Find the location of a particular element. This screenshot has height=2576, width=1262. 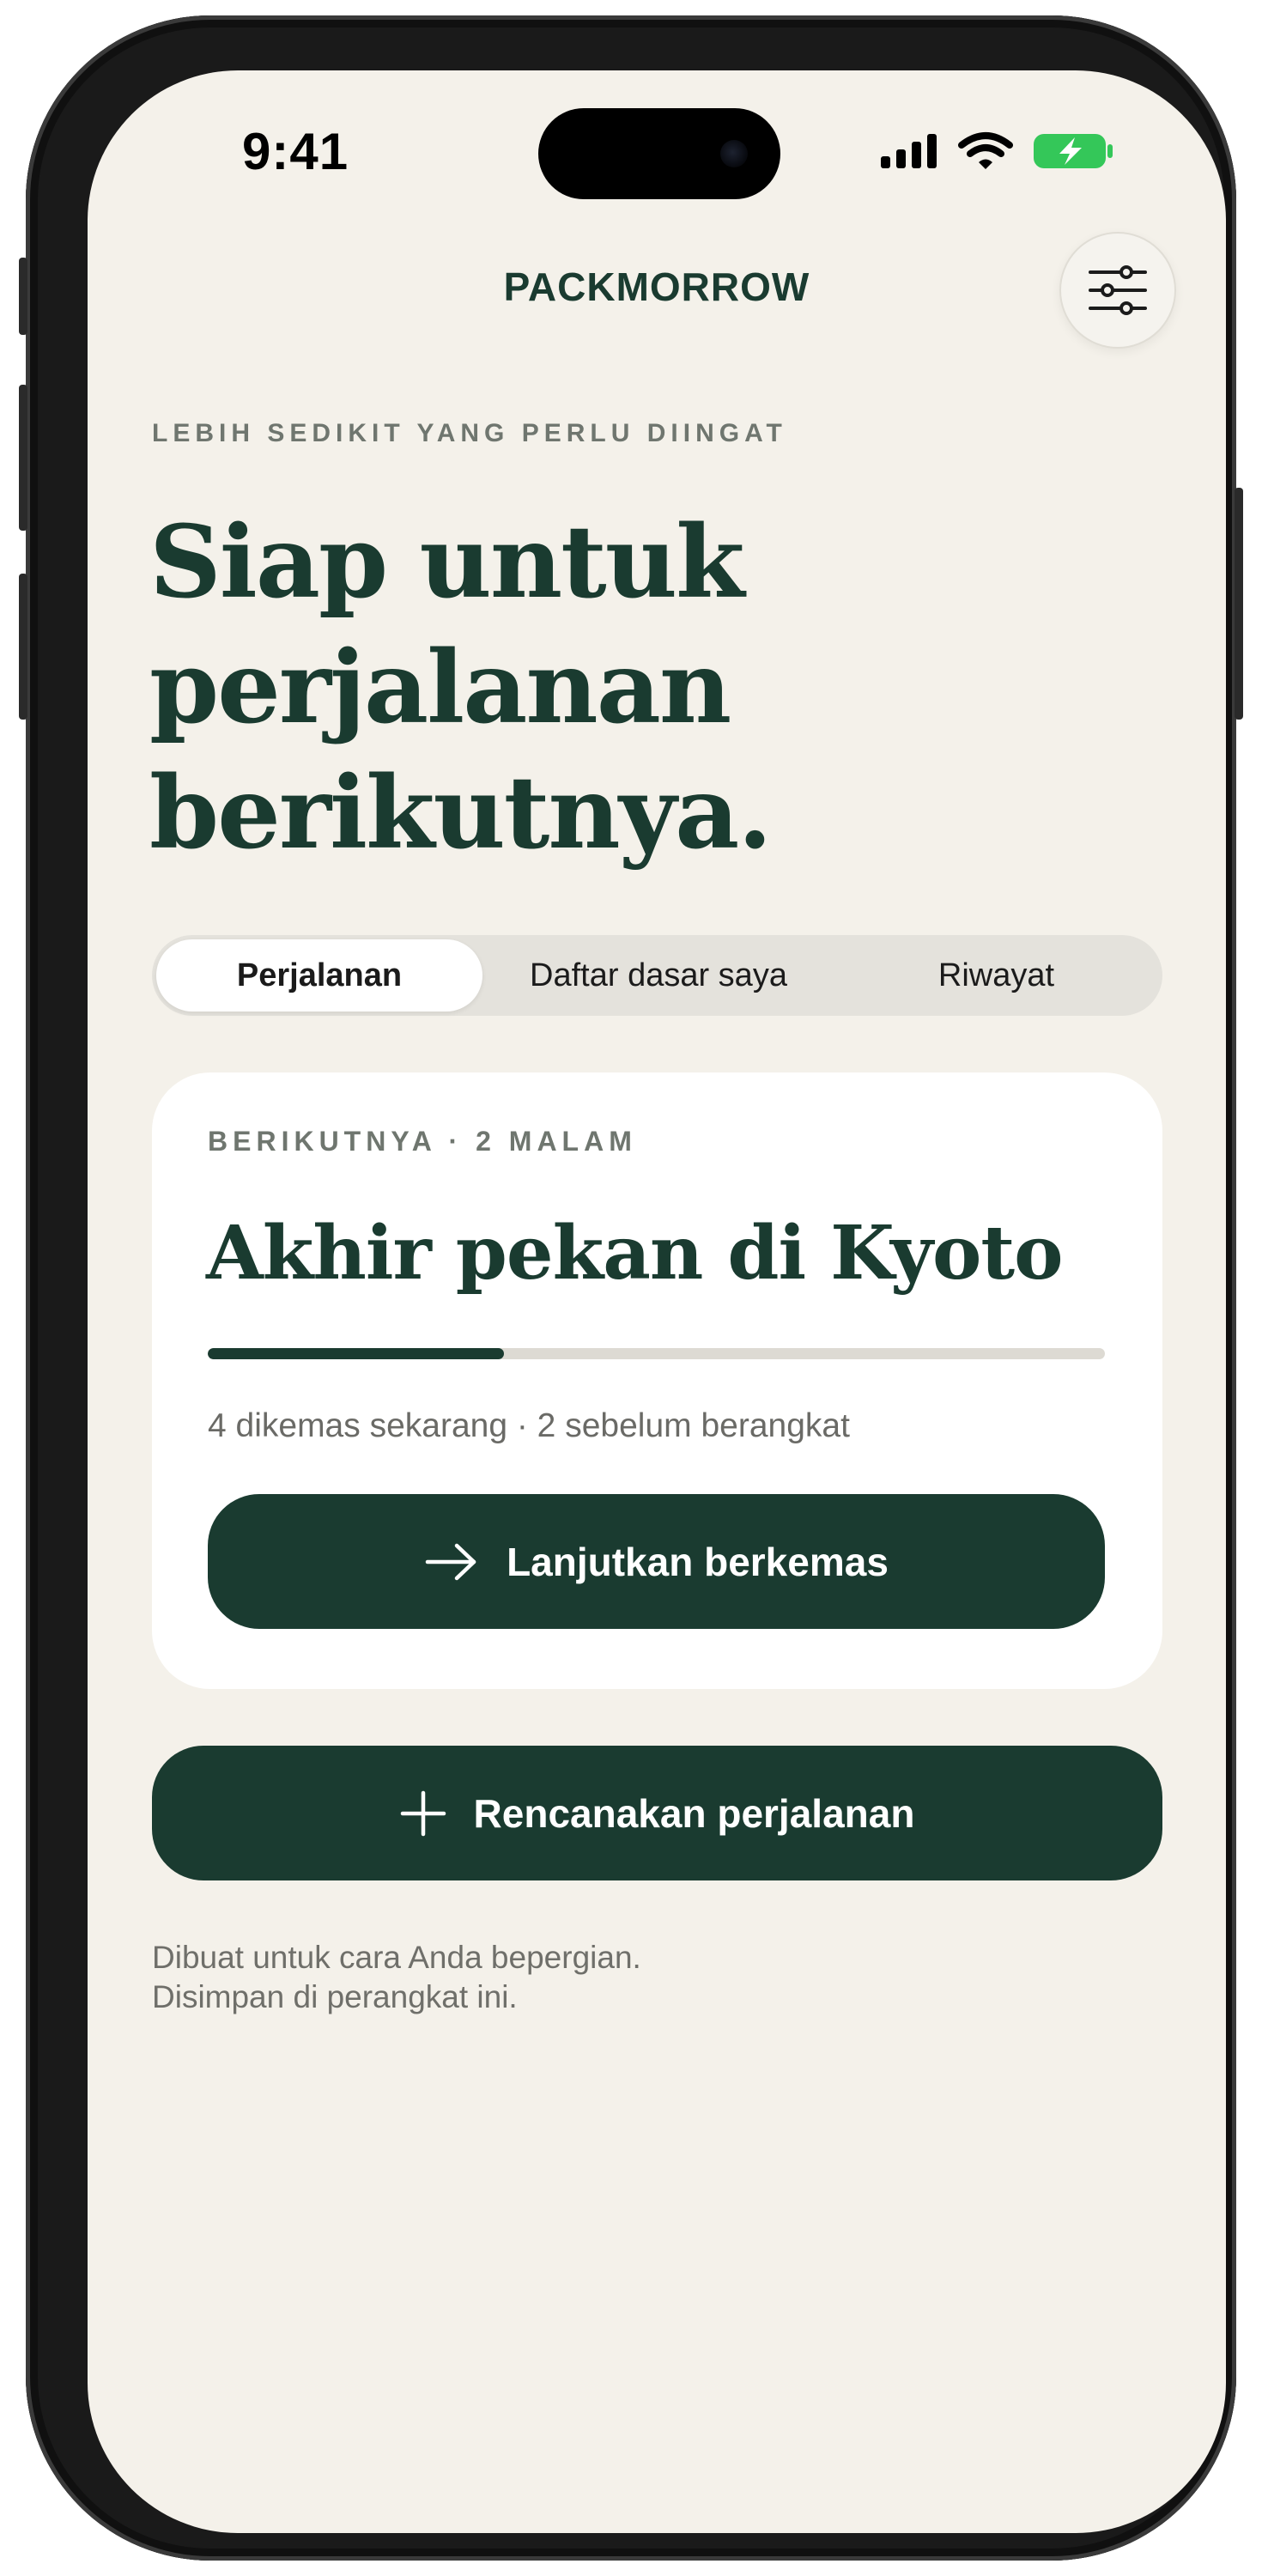

trip-title: Akhir pekan di Kyoto is located at coordinates (634, 1254).